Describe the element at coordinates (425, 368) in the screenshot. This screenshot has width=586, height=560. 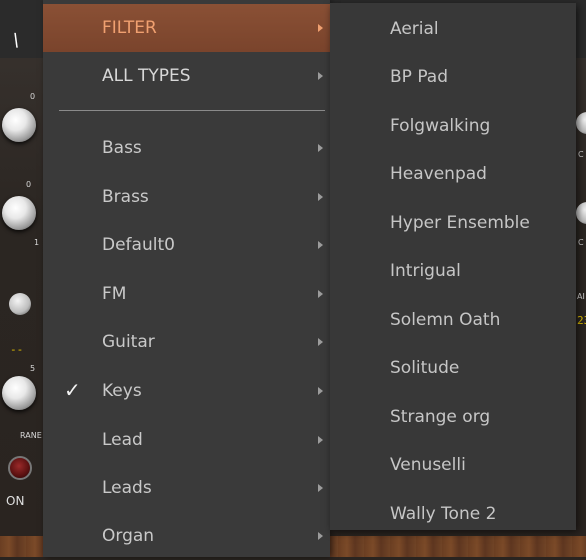
I see `preset-item-label: Solitude` at that location.